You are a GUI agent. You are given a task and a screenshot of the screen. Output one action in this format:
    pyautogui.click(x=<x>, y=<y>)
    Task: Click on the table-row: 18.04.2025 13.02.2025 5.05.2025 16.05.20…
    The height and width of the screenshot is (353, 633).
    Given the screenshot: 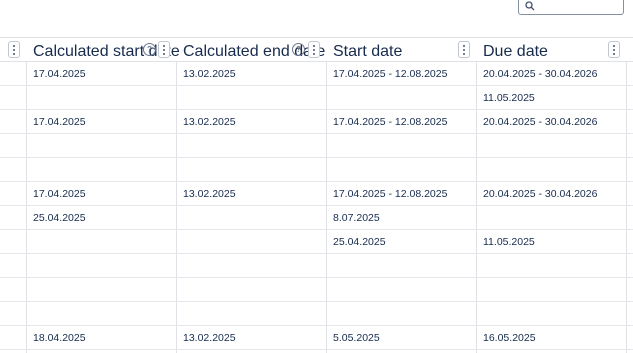 What is the action you would take?
    pyautogui.click(x=316, y=338)
    